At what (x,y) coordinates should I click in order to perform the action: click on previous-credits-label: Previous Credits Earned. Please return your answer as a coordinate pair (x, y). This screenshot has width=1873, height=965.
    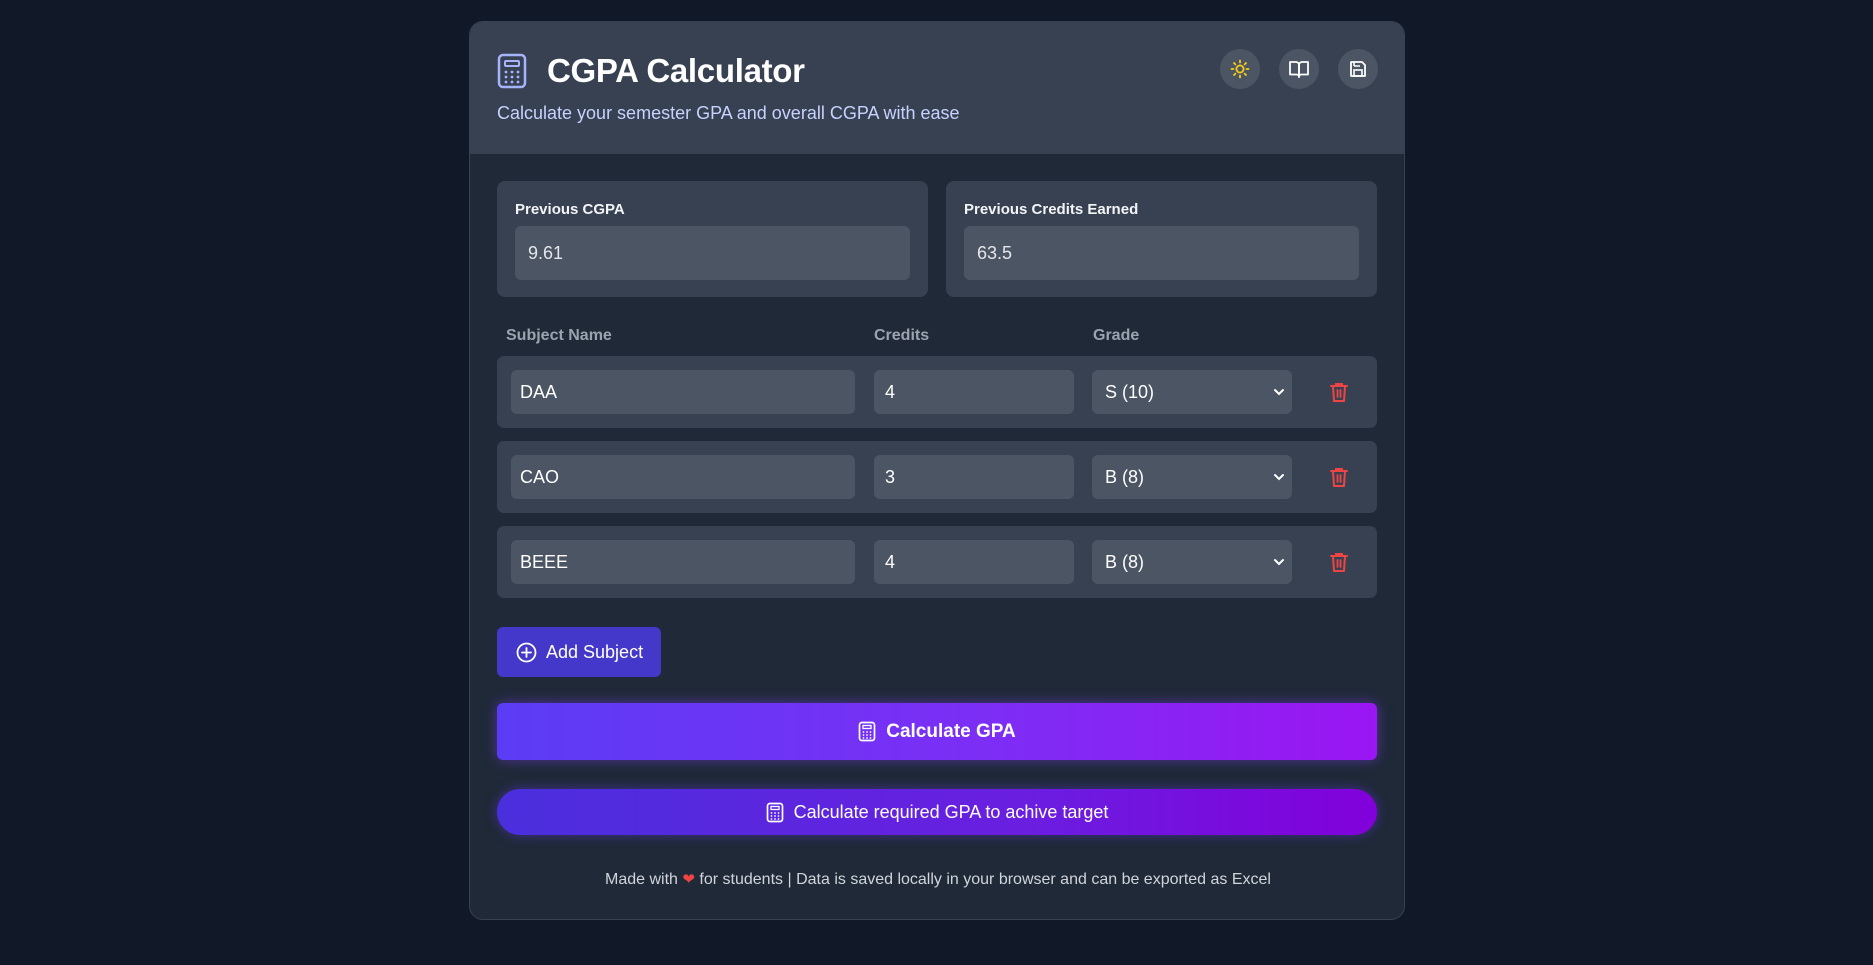
    Looking at the image, I should click on (1051, 209).